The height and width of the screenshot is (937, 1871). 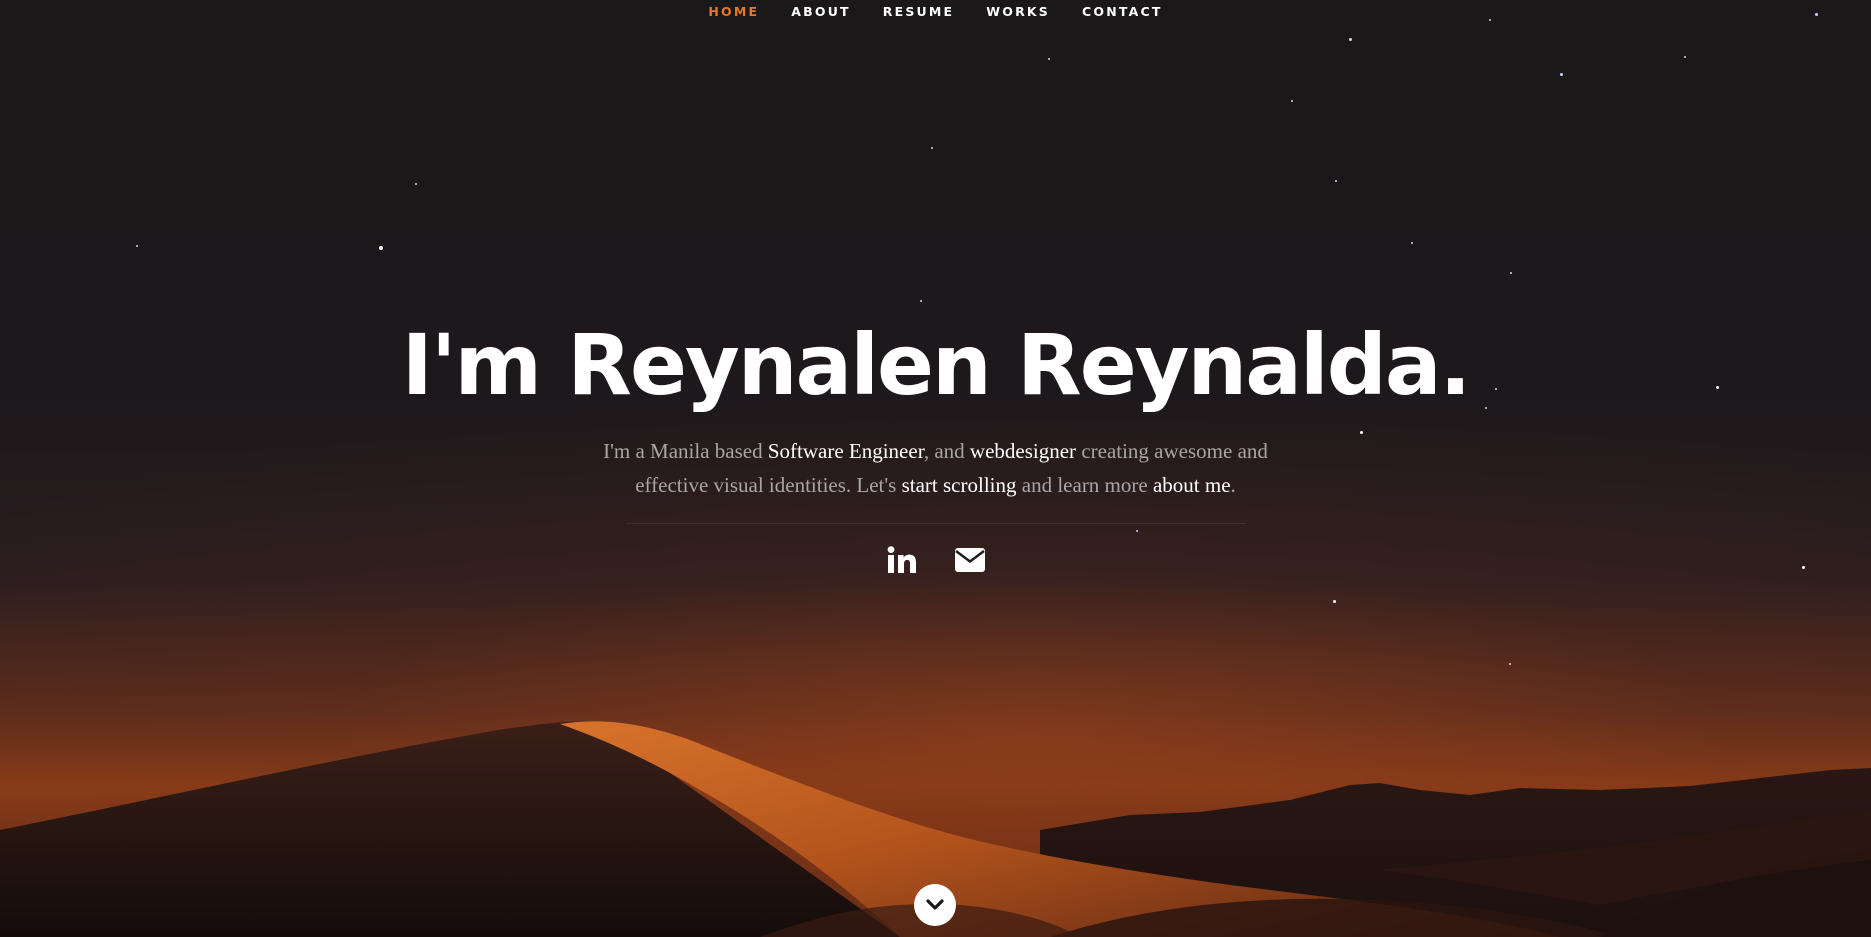 What do you see at coordinates (1023, 451) in the screenshot?
I see `intro-highlight-webdesigner: webdesigner` at bounding box center [1023, 451].